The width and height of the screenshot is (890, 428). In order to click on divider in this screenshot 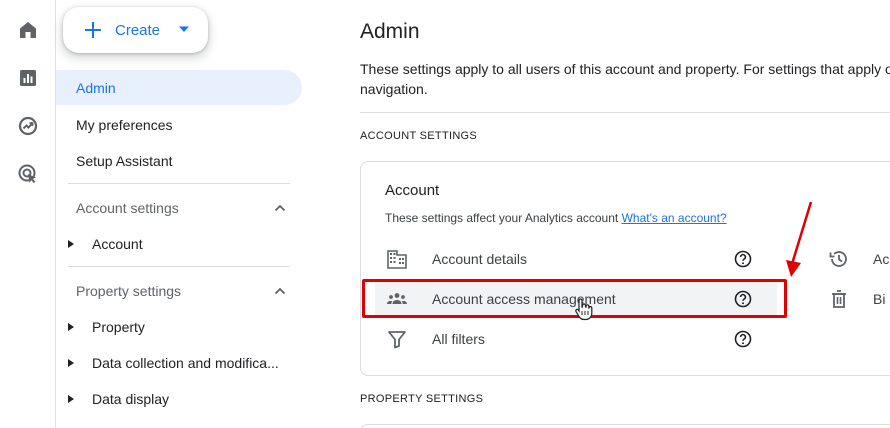, I will do `click(625, 112)`.